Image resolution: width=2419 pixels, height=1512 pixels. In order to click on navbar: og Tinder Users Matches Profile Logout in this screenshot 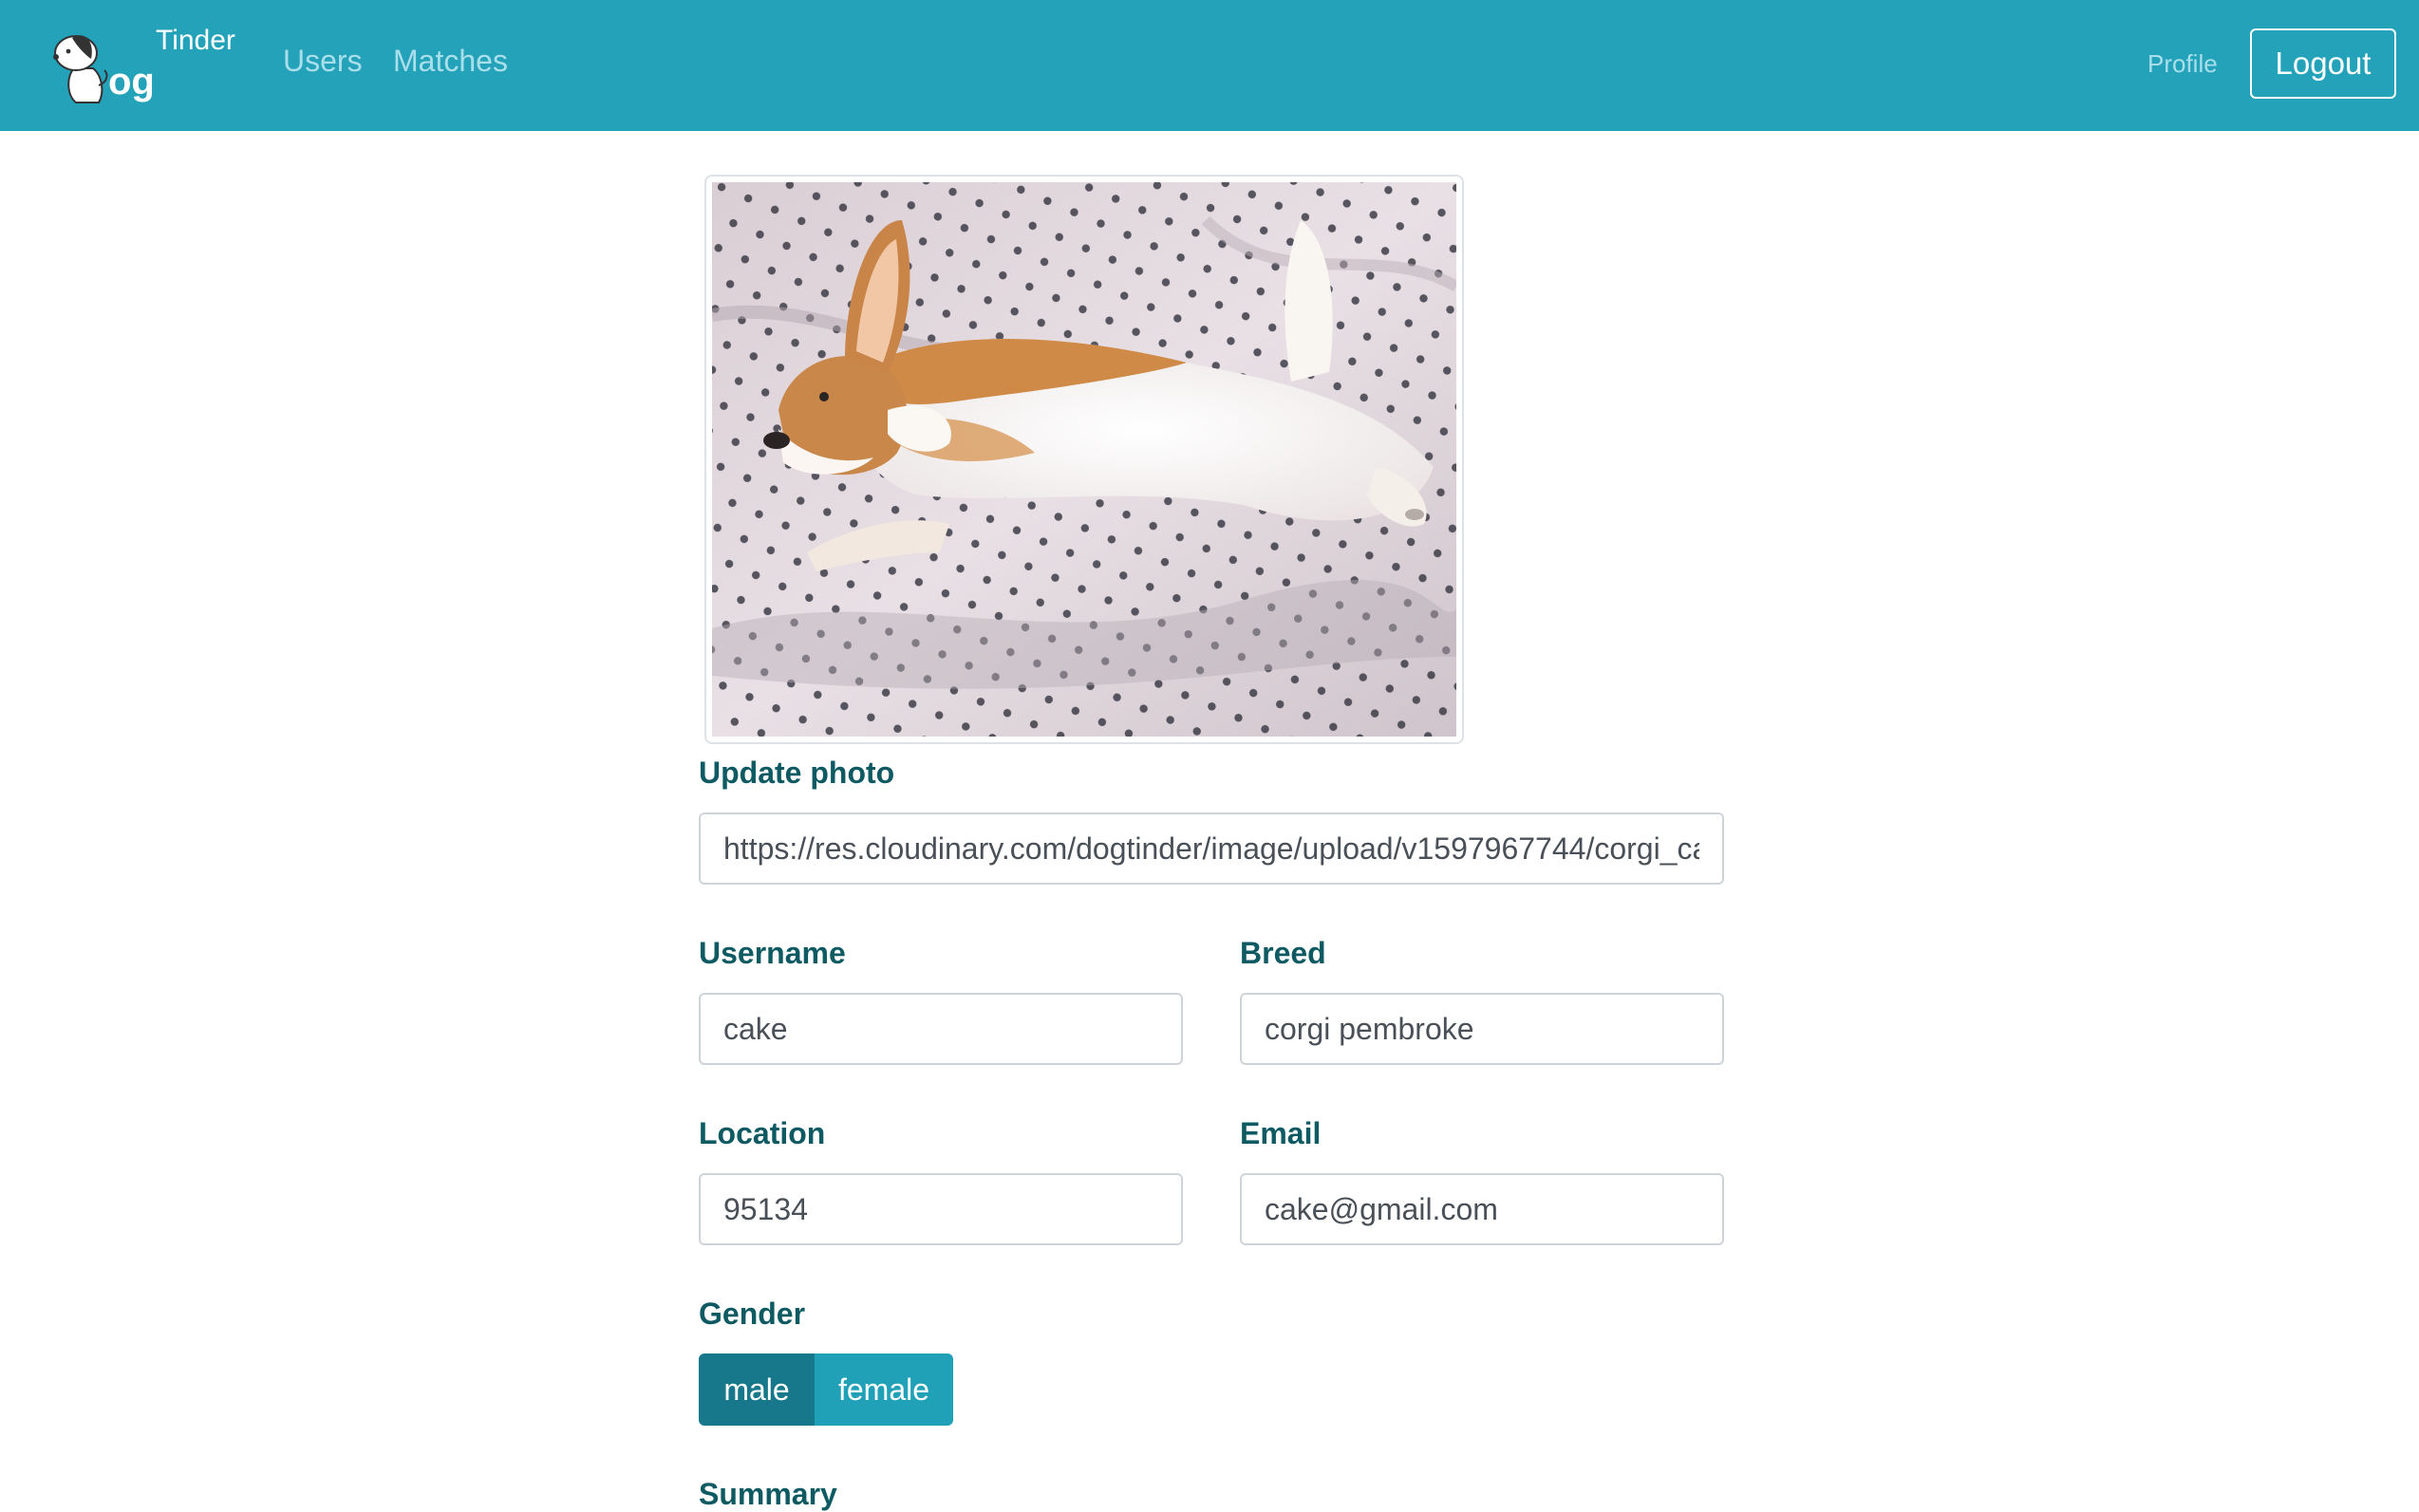, I will do `click(1209, 65)`.